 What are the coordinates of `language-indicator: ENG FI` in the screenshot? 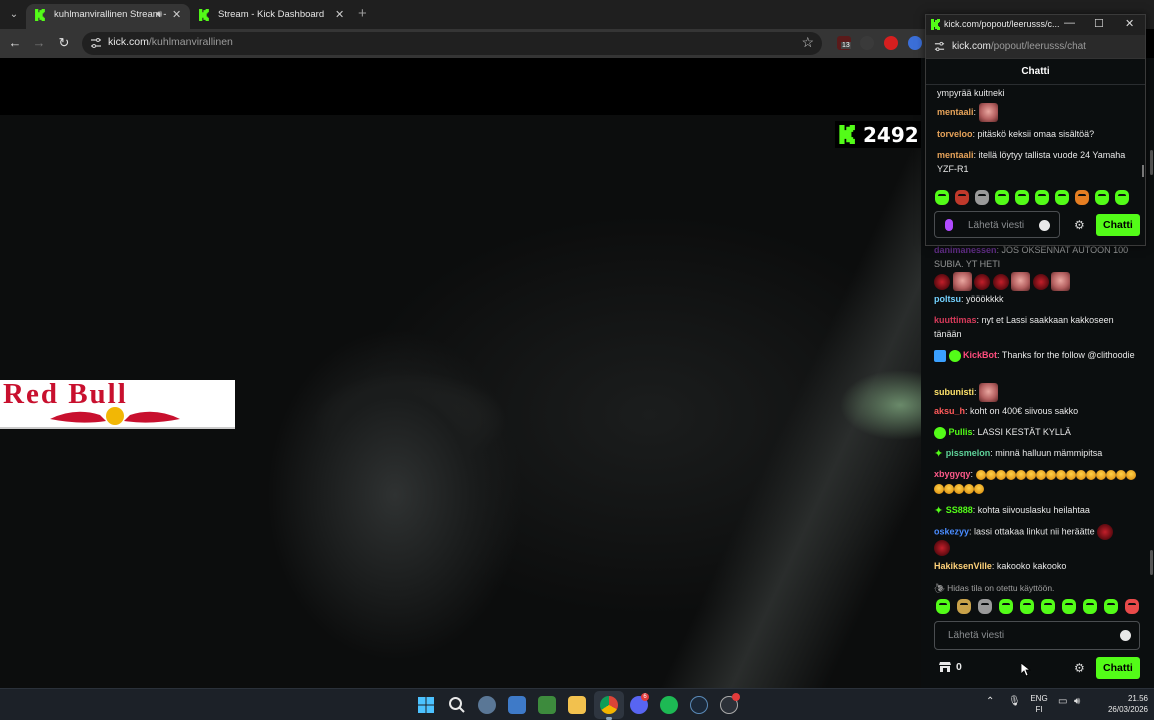 It's located at (1039, 704).